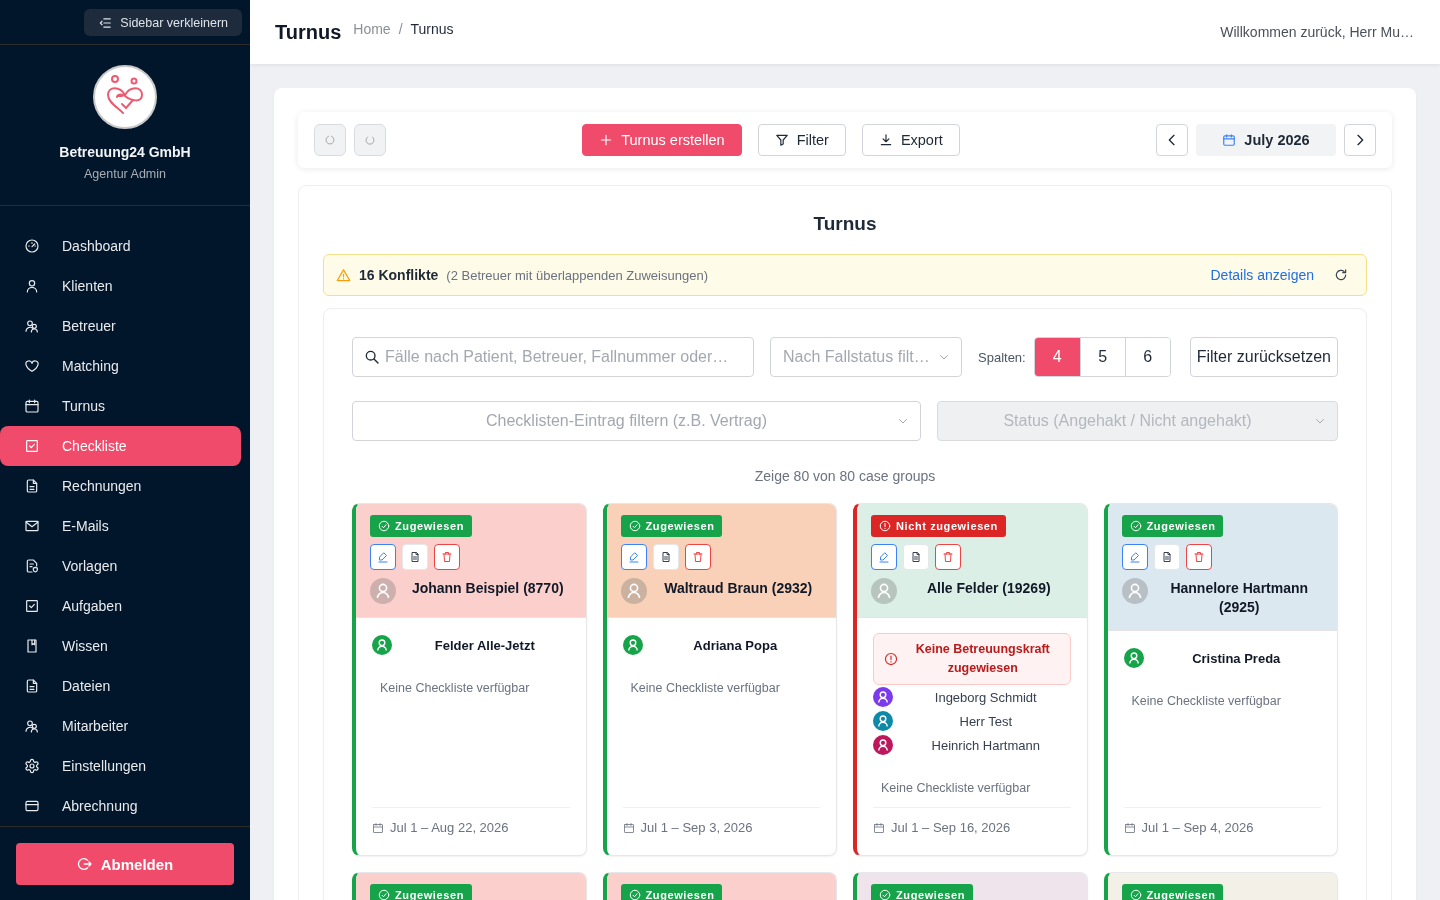  Describe the element at coordinates (951, 828) in the screenshot. I see `date-range: Jul 1 – Sep 16, 2026` at that location.